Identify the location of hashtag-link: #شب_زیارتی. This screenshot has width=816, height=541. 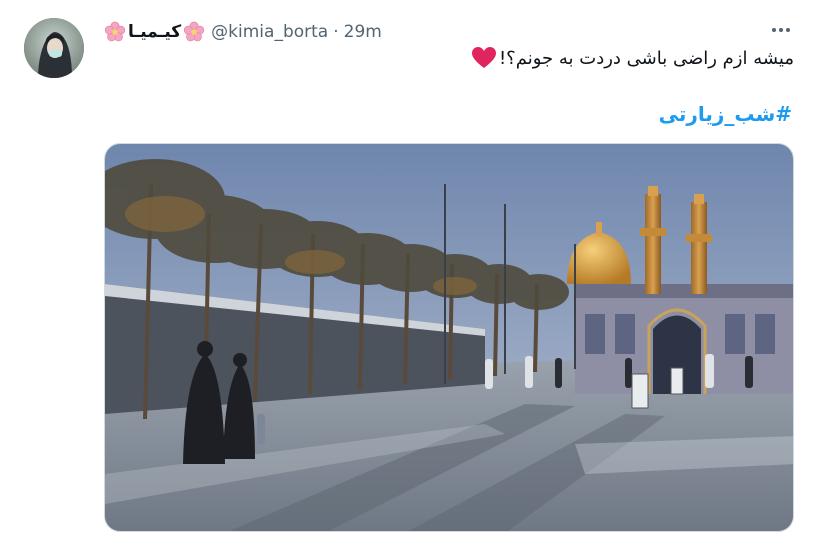
(725, 114).